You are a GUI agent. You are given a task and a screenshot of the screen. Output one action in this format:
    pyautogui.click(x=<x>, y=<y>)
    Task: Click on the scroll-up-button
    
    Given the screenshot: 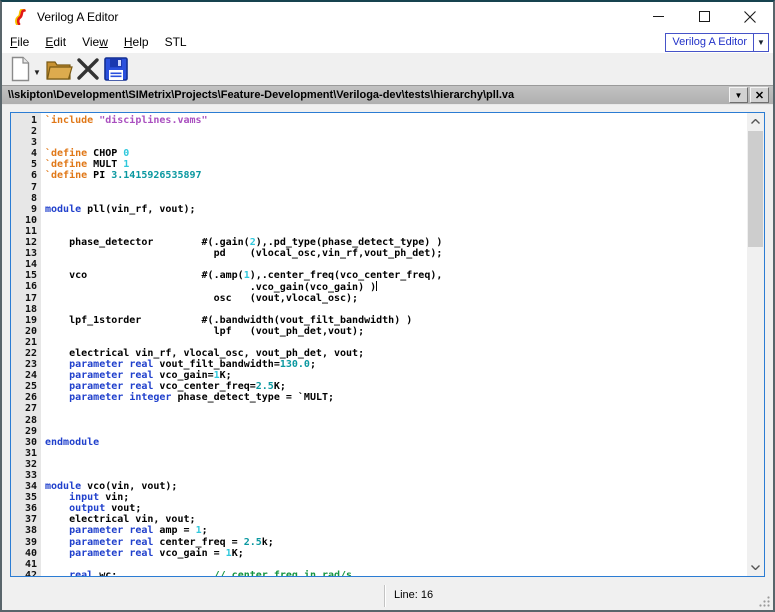 What is the action you would take?
    pyautogui.click(x=755, y=121)
    